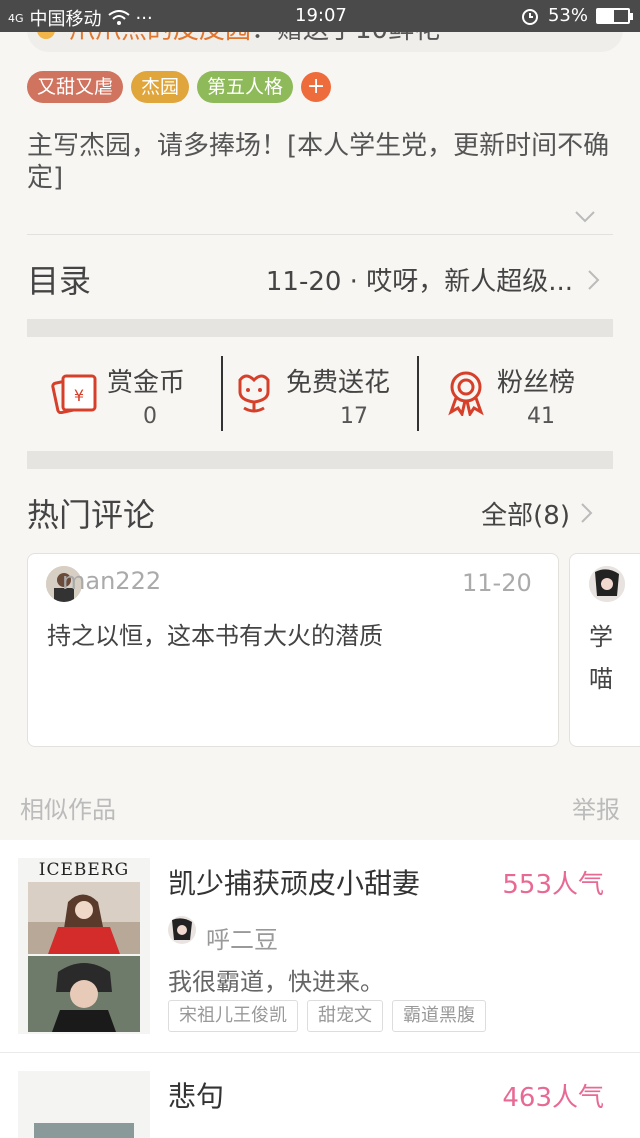  What do you see at coordinates (242, 937) in the screenshot?
I see `book-author: 呼二豆` at bounding box center [242, 937].